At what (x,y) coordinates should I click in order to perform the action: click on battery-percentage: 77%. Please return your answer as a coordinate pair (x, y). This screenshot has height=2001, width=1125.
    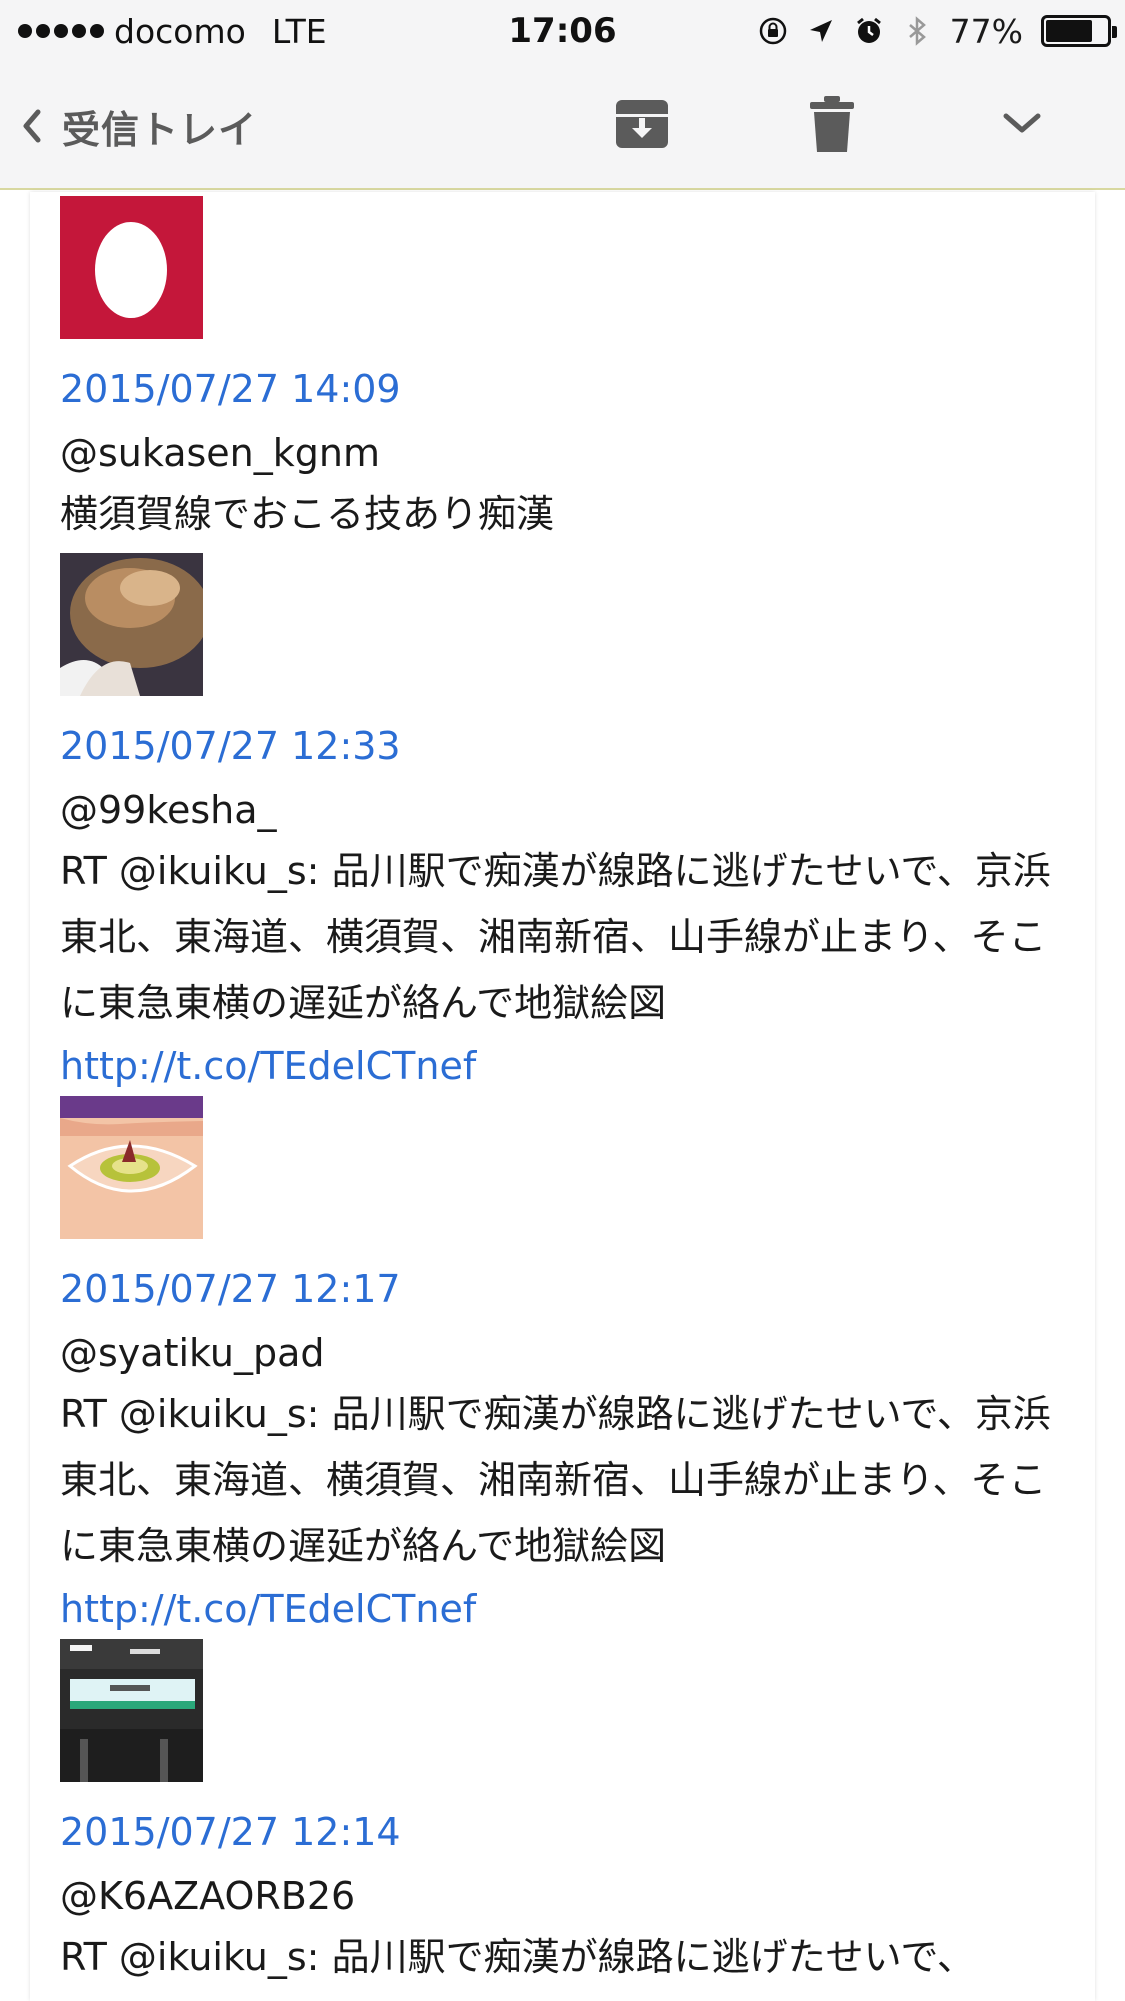
    Looking at the image, I should click on (986, 31).